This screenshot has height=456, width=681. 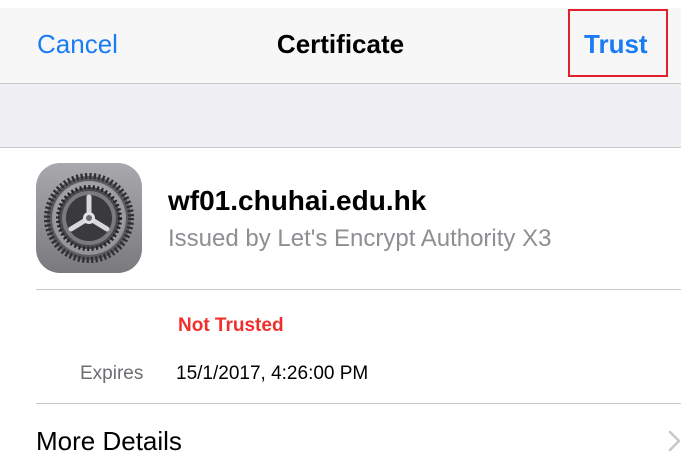 What do you see at coordinates (360, 238) in the screenshot?
I see `certificate-issuer: Issued by Let's Encrypt Authority X3` at bounding box center [360, 238].